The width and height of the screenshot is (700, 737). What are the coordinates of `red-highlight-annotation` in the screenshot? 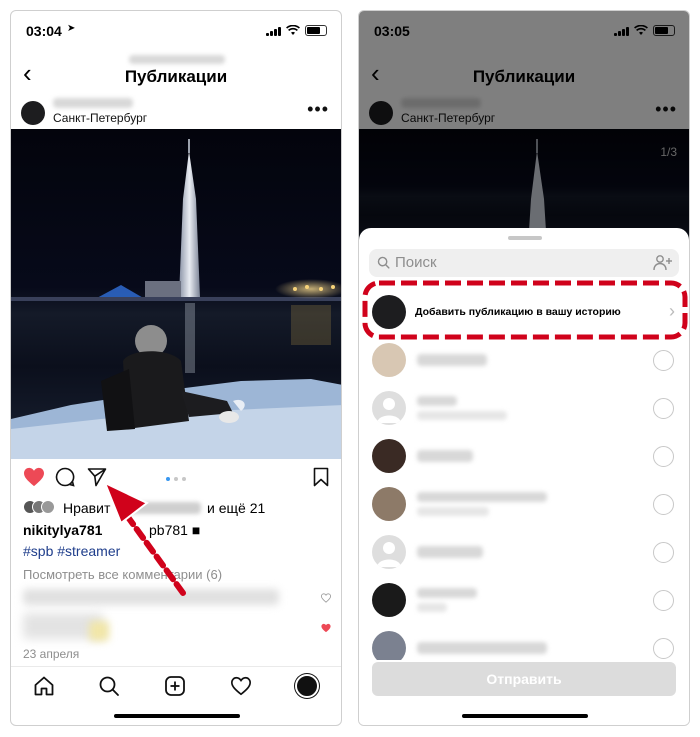 It's located at (525, 310).